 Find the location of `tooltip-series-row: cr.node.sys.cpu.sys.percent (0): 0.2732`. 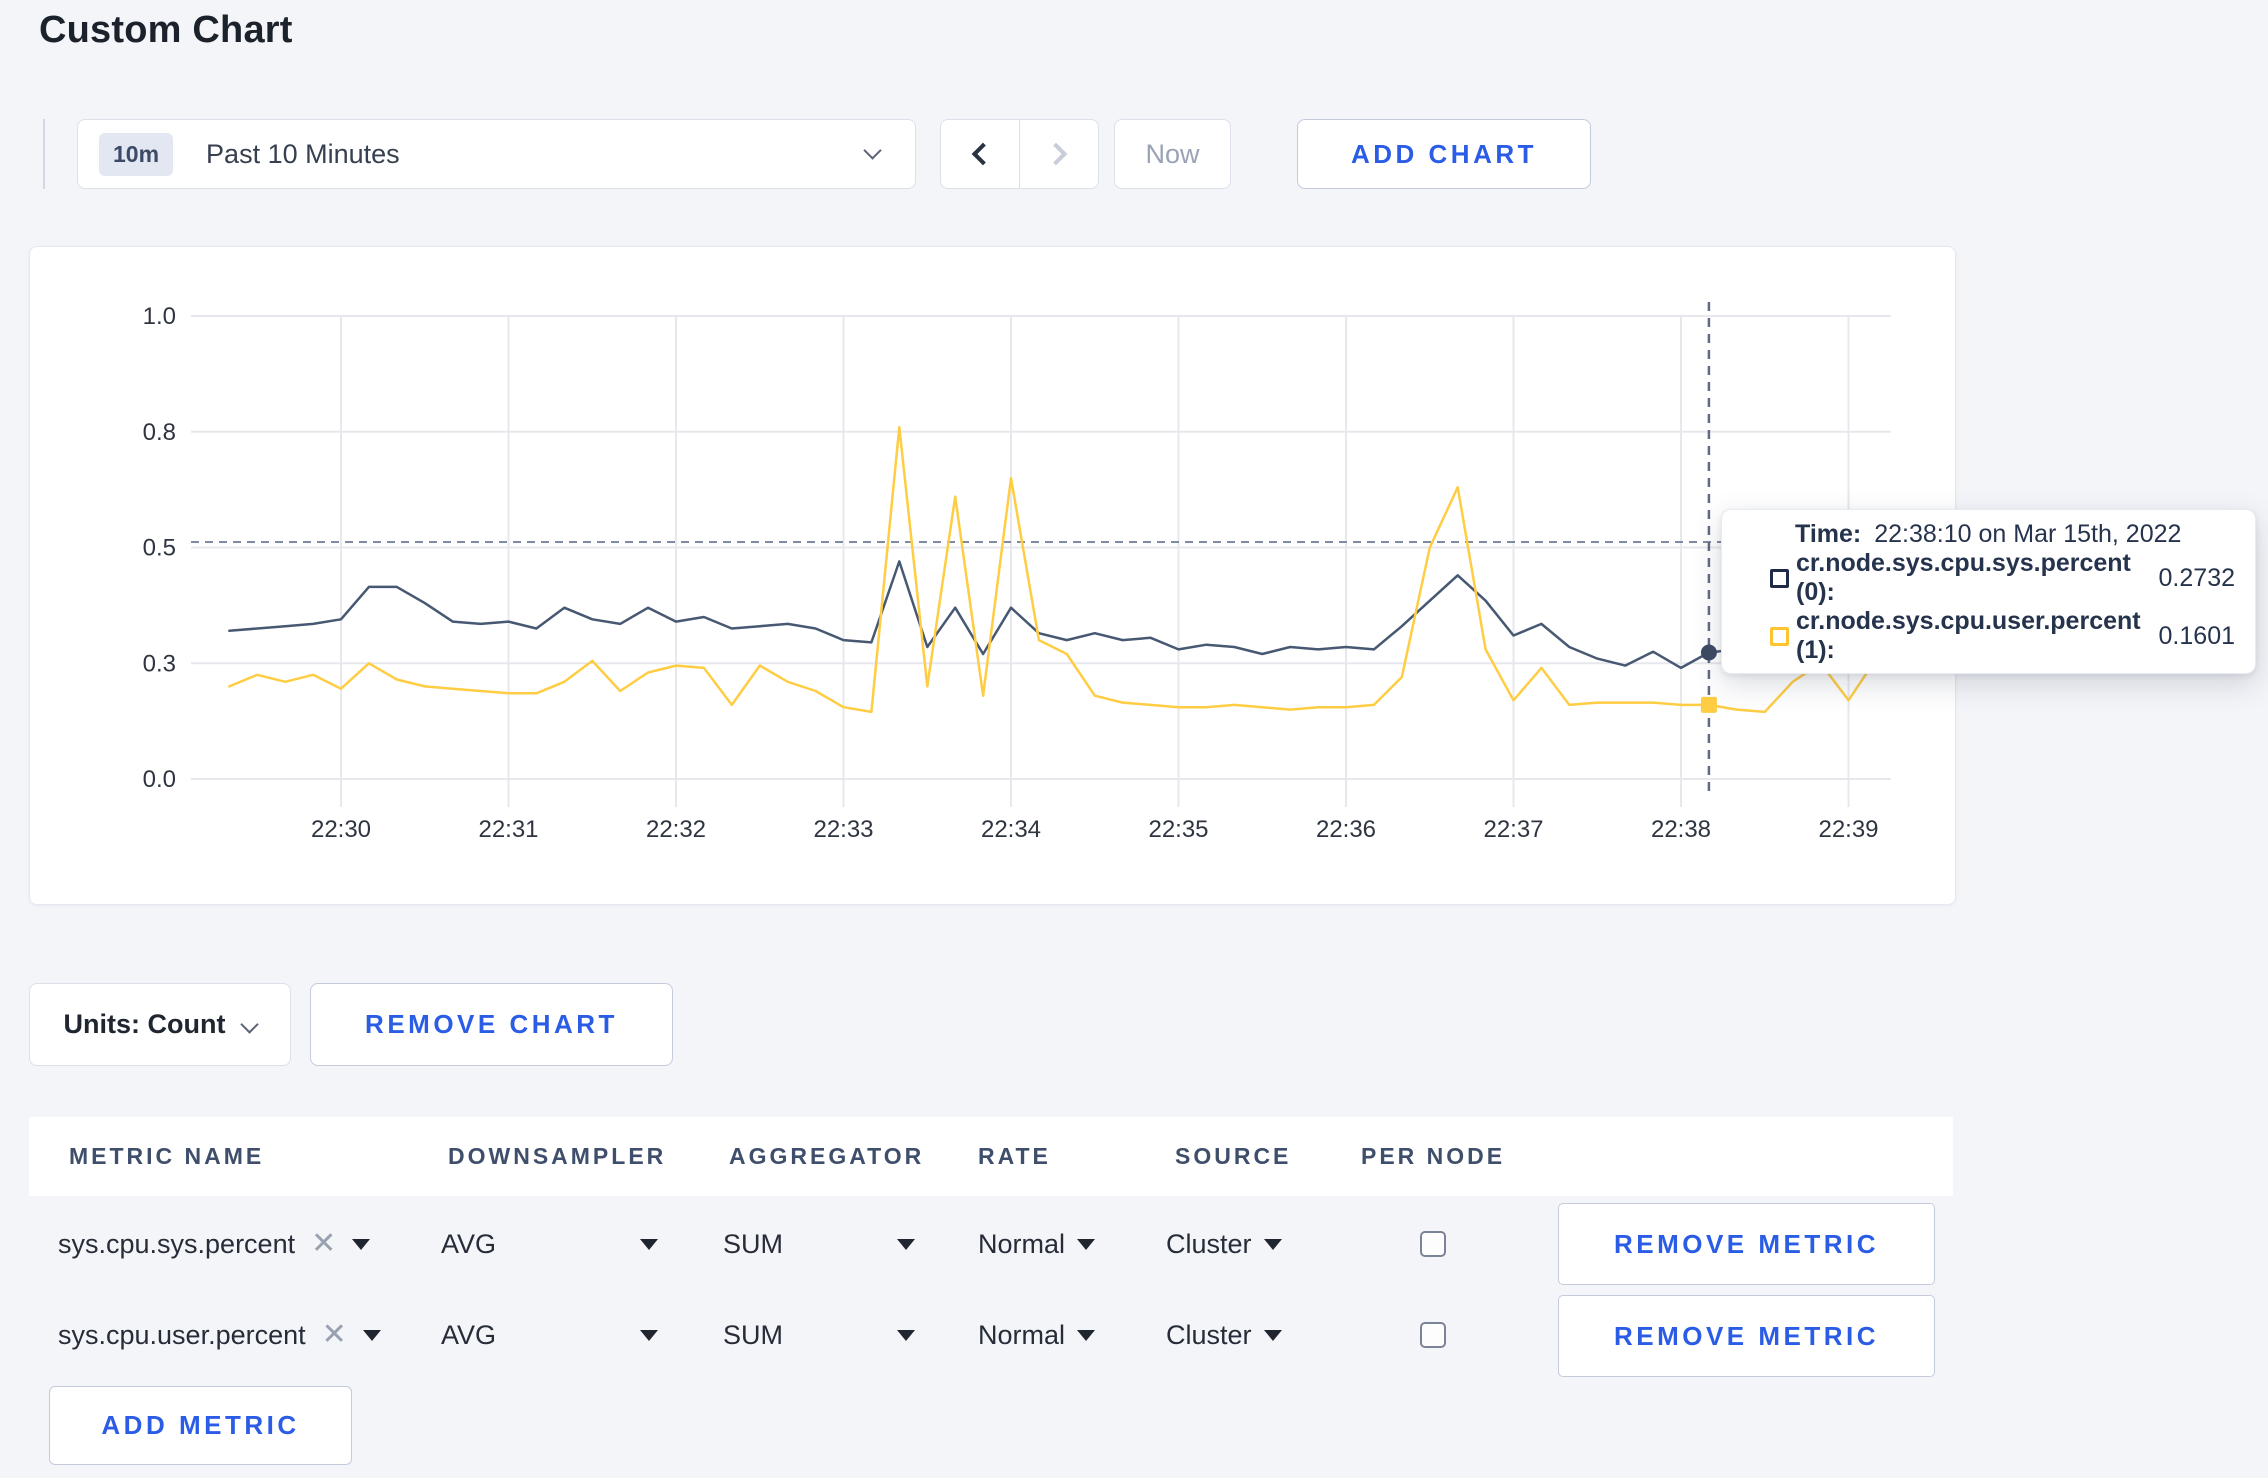

tooltip-series-row: cr.node.sys.cpu.sys.percent (0): 0.2732 is located at coordinates (1988, 578).